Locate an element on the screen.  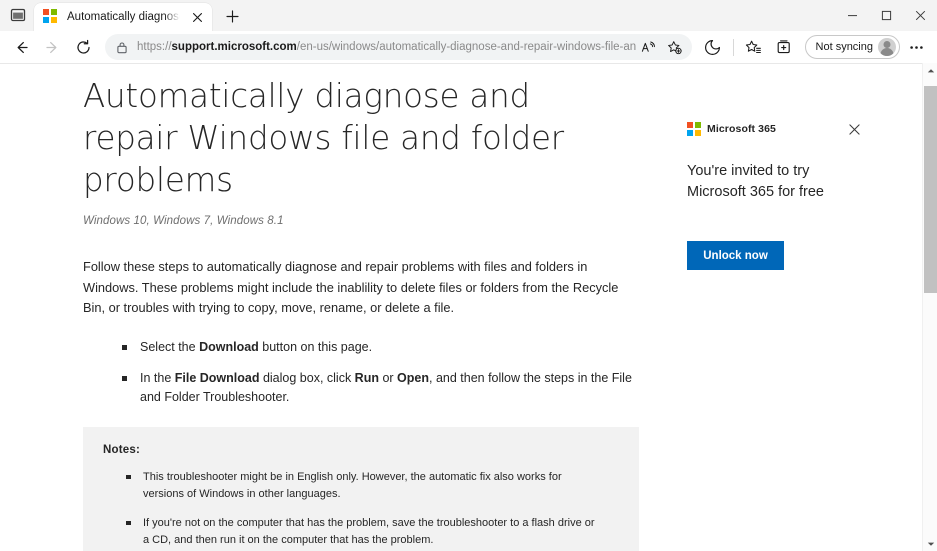
minimize-button is located at coordinates (852, 15).